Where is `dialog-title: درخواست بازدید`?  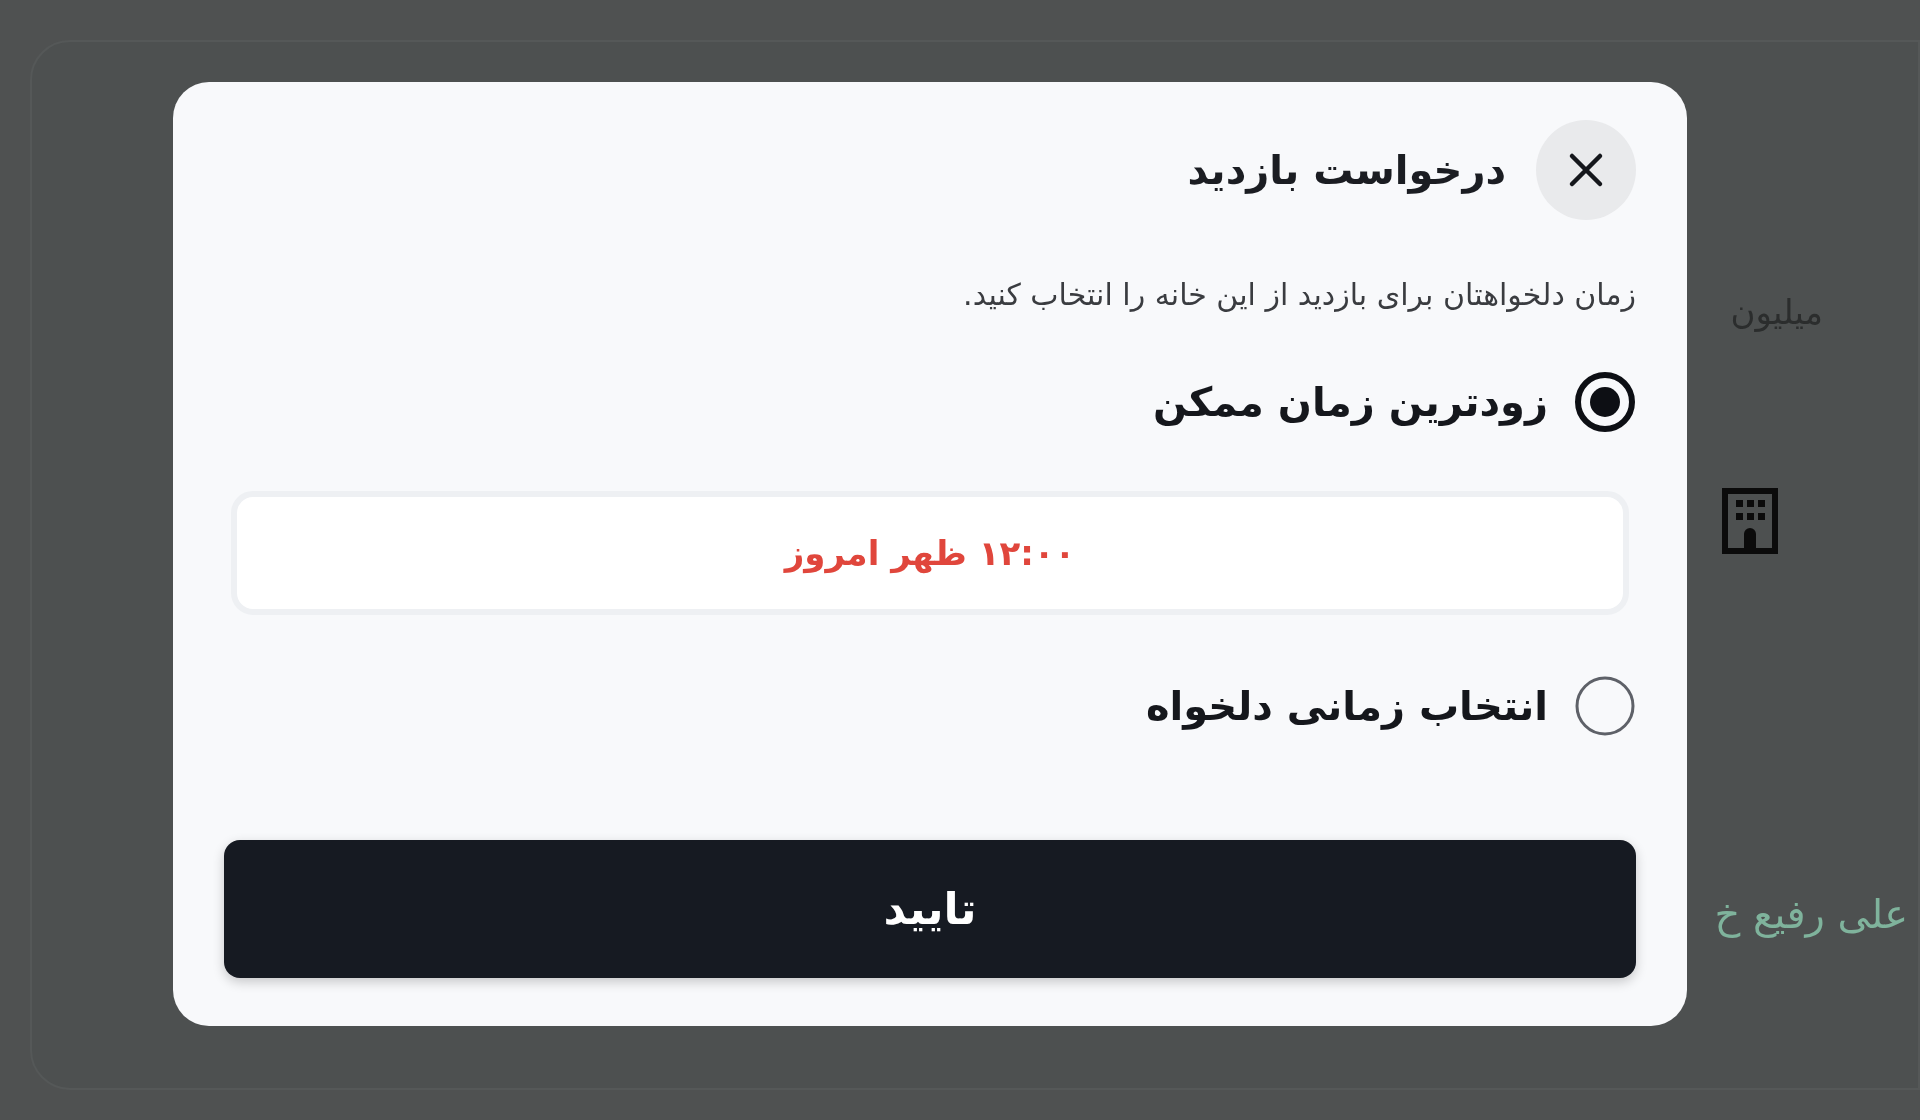 dialog-title: درخواست بازدید is located at coordinates (1346, 171).